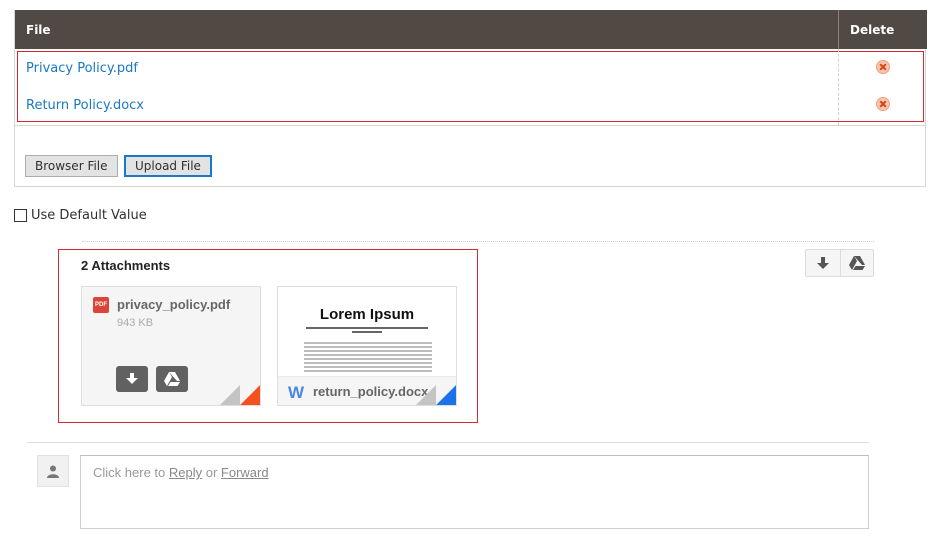 Image resolution: width=939 pixels, height=540 pixels. I want to click on preview-quote, so click(367, 330).